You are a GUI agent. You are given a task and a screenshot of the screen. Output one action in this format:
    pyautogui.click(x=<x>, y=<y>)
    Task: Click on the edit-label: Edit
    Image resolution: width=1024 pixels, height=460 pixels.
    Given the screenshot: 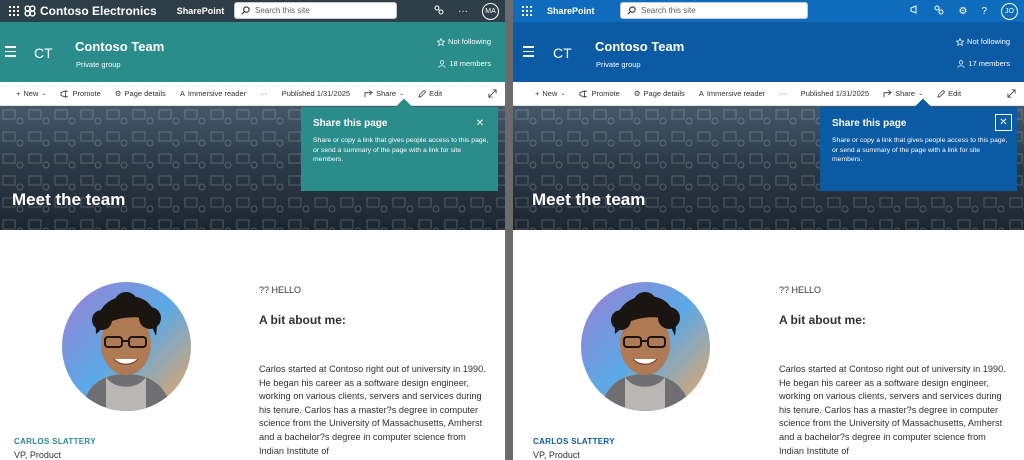 What is the action you would take?
    pyautogui.click(x=436, y=93)
    